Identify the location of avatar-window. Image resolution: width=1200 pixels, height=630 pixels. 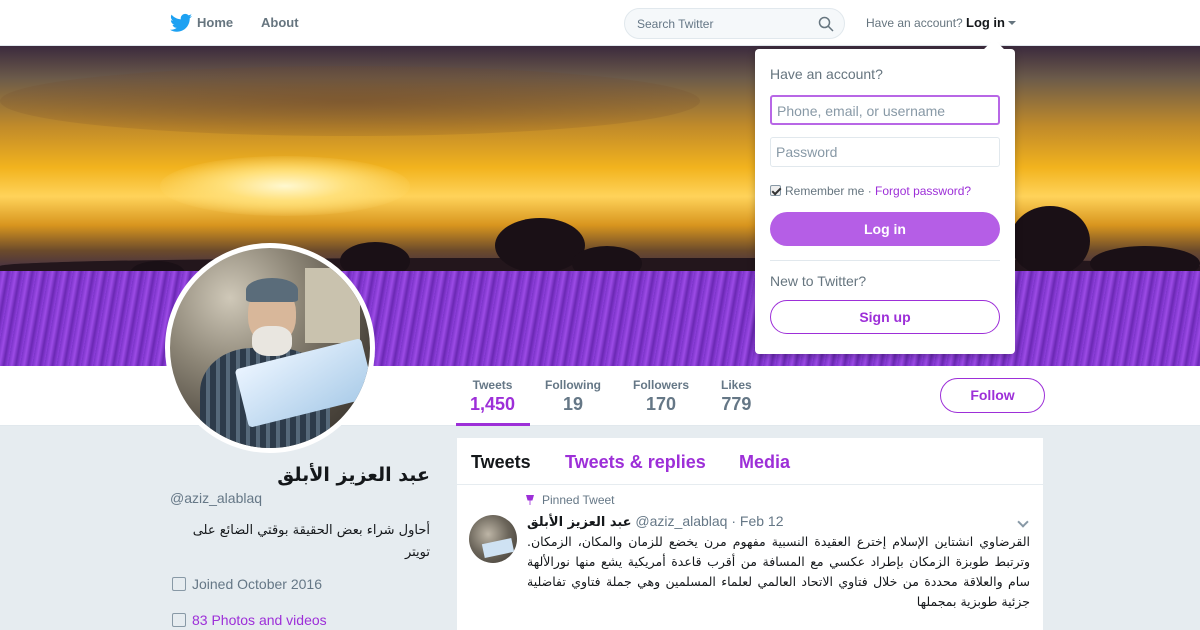
(332, 305).